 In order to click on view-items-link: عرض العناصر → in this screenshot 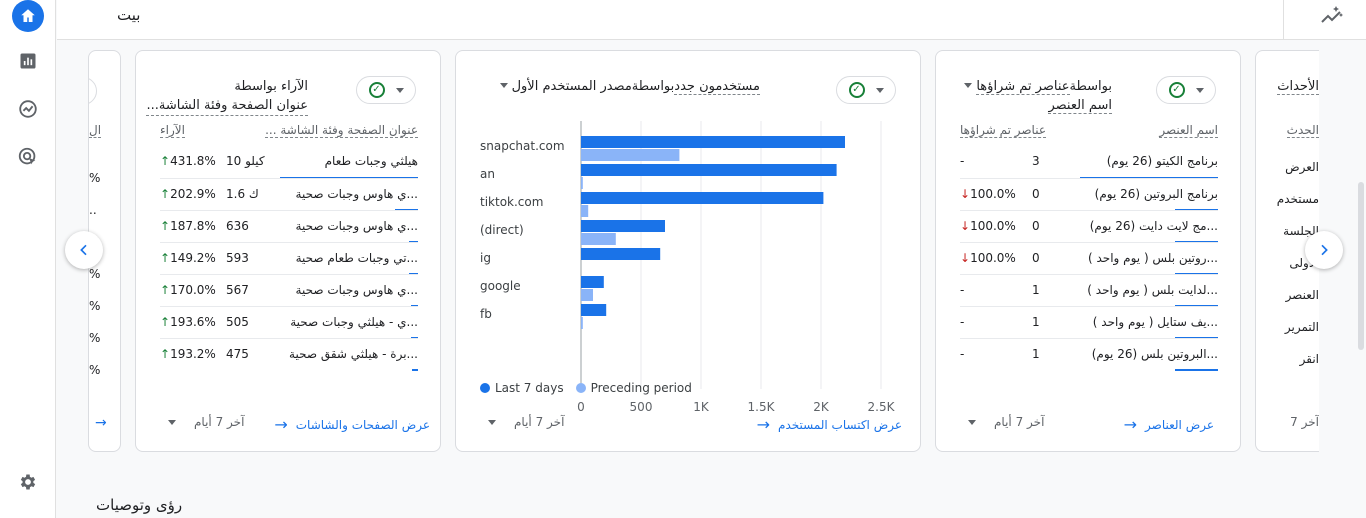, I will do `click(1169, 424)`.